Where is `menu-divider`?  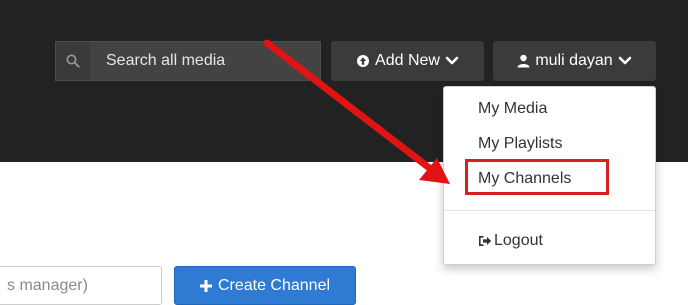 menu-divider is located at coordinates (549, 210).